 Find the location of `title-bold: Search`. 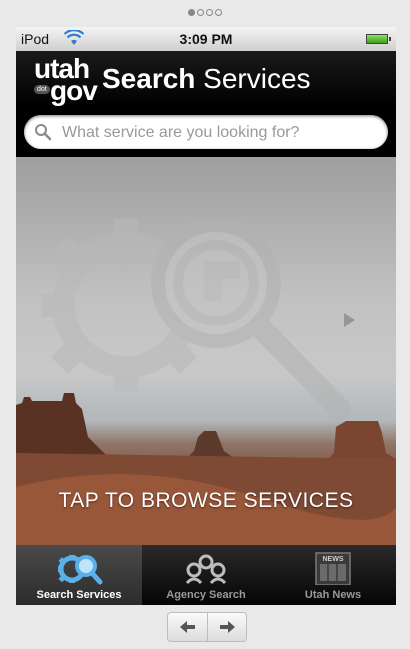

title-bold: Search is located at coordinates (149, 78).